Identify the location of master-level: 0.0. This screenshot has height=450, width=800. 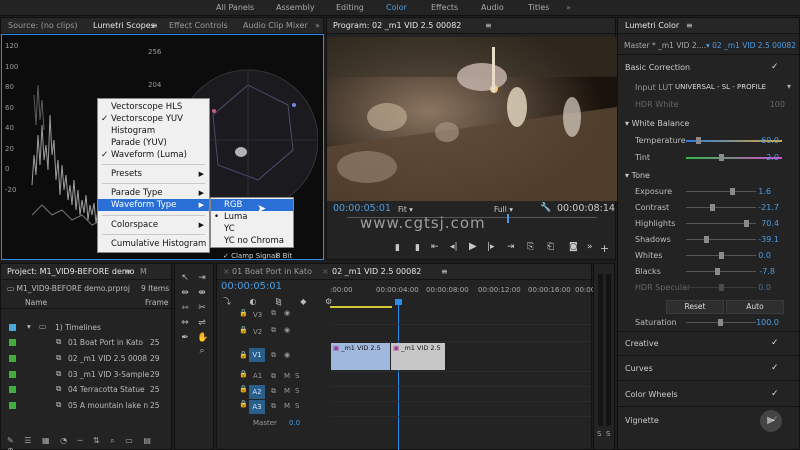
(294, 423).